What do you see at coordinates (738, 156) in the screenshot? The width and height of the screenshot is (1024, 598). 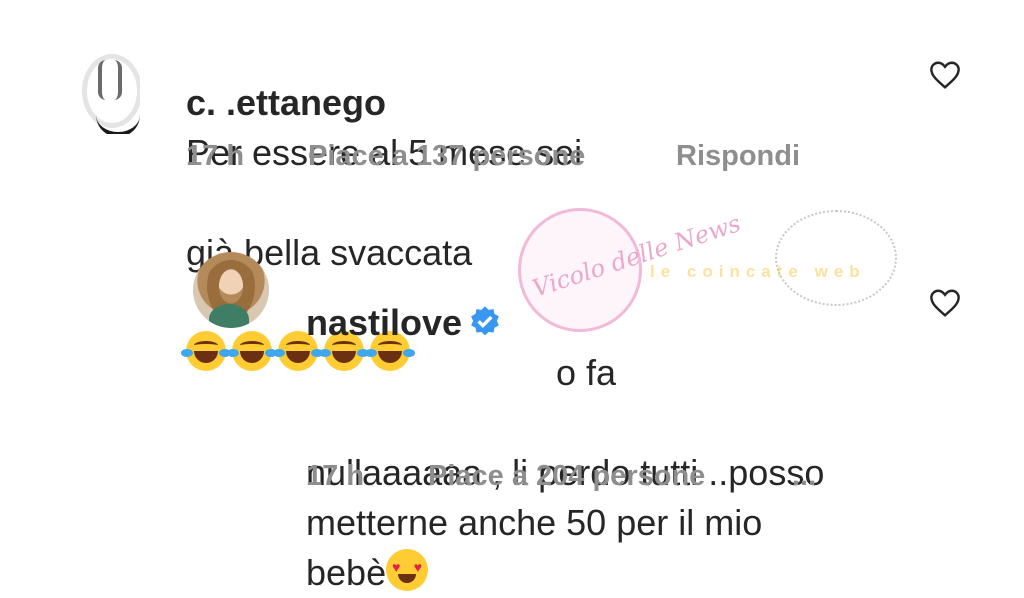 I see `reply-button: Rispondi` at bounding box center [738, 156].